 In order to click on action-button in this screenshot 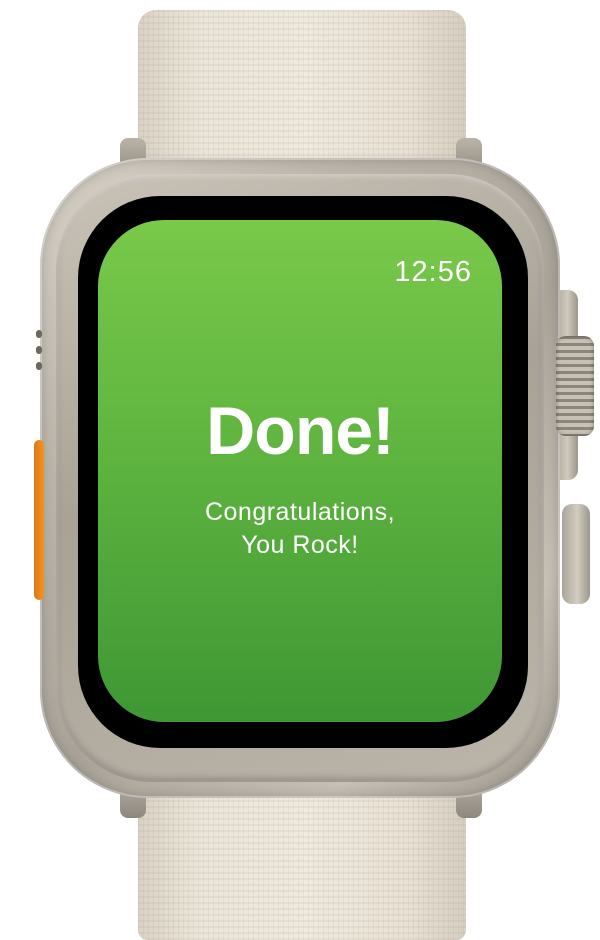, I will do `click(39, 520)`.